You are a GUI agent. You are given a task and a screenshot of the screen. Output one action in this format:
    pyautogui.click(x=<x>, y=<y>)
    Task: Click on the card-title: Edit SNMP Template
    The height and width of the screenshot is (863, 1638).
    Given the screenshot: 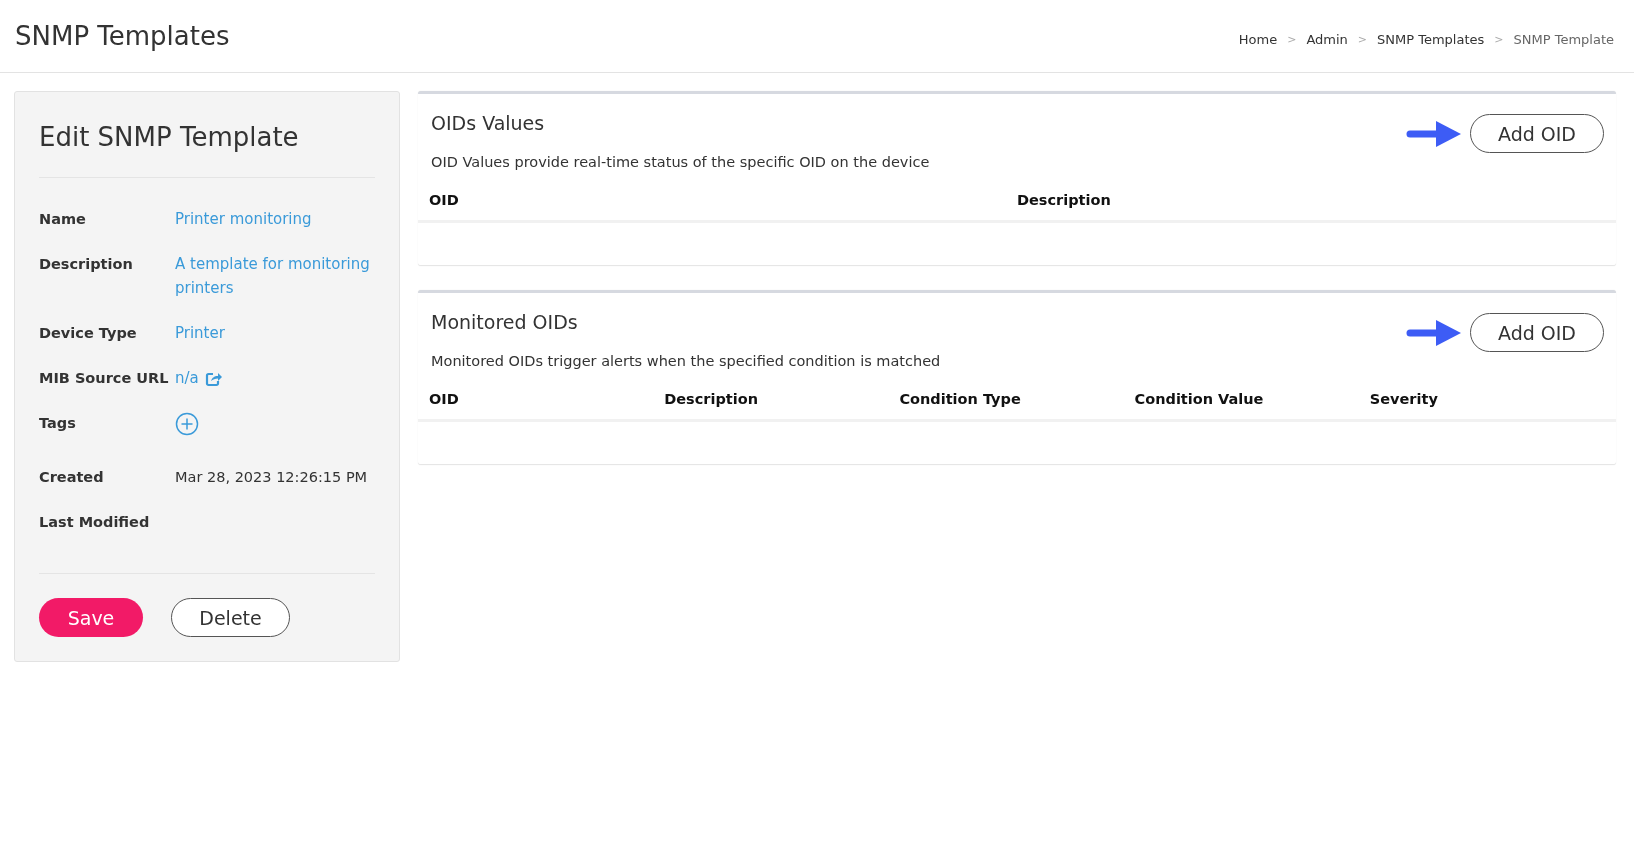 What is the action you would take?
    pyautogui.click(x=169, y=137)
    